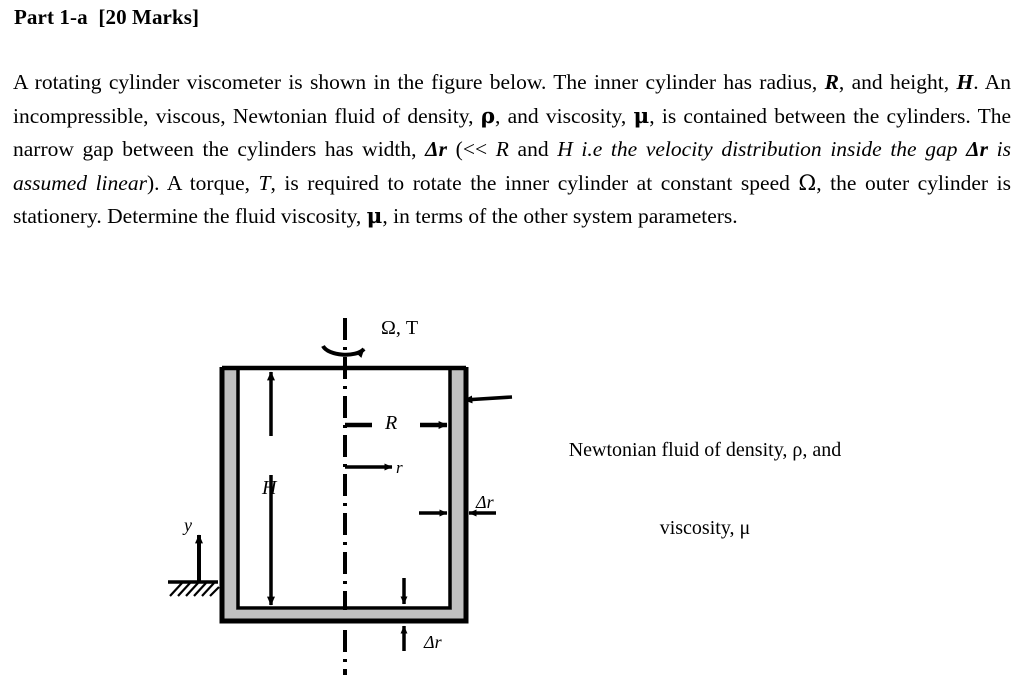  What do you see at coordinates (977, 149) in the screenshot?
I see `variable-delta-r-2: Δr` at bounding box center [977, 149].